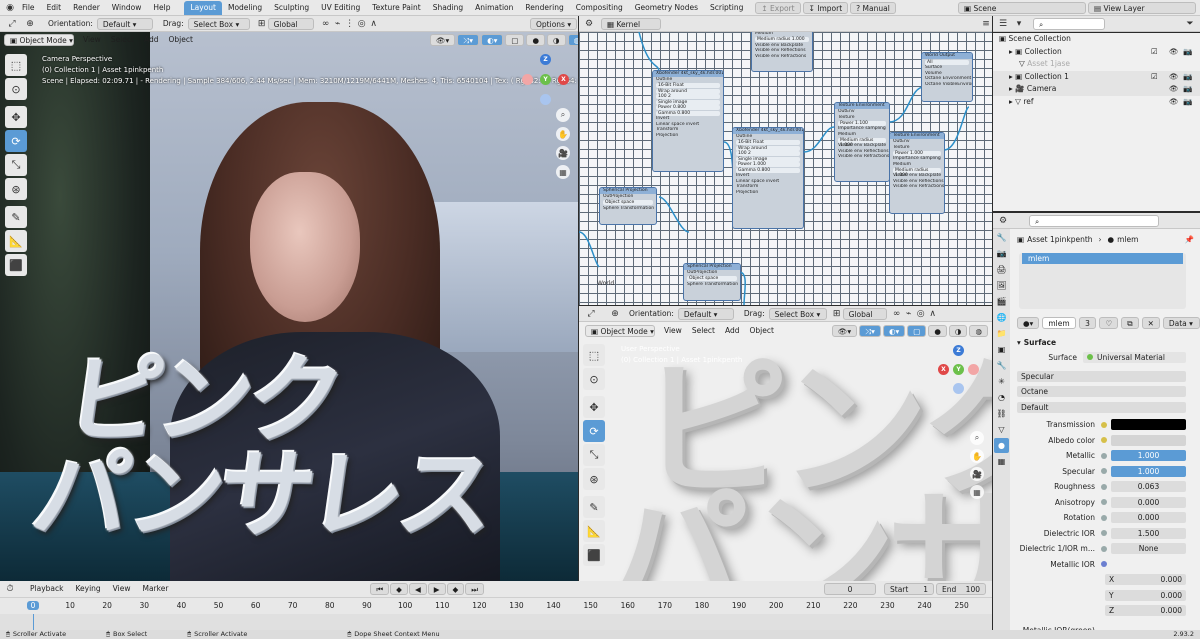 Image resolution: width=1200 pixels, height=639 pixels. Describe the element at coordinates (1154, 52) in the screenshot. I see `checkbox-icon: ☑` at that location.